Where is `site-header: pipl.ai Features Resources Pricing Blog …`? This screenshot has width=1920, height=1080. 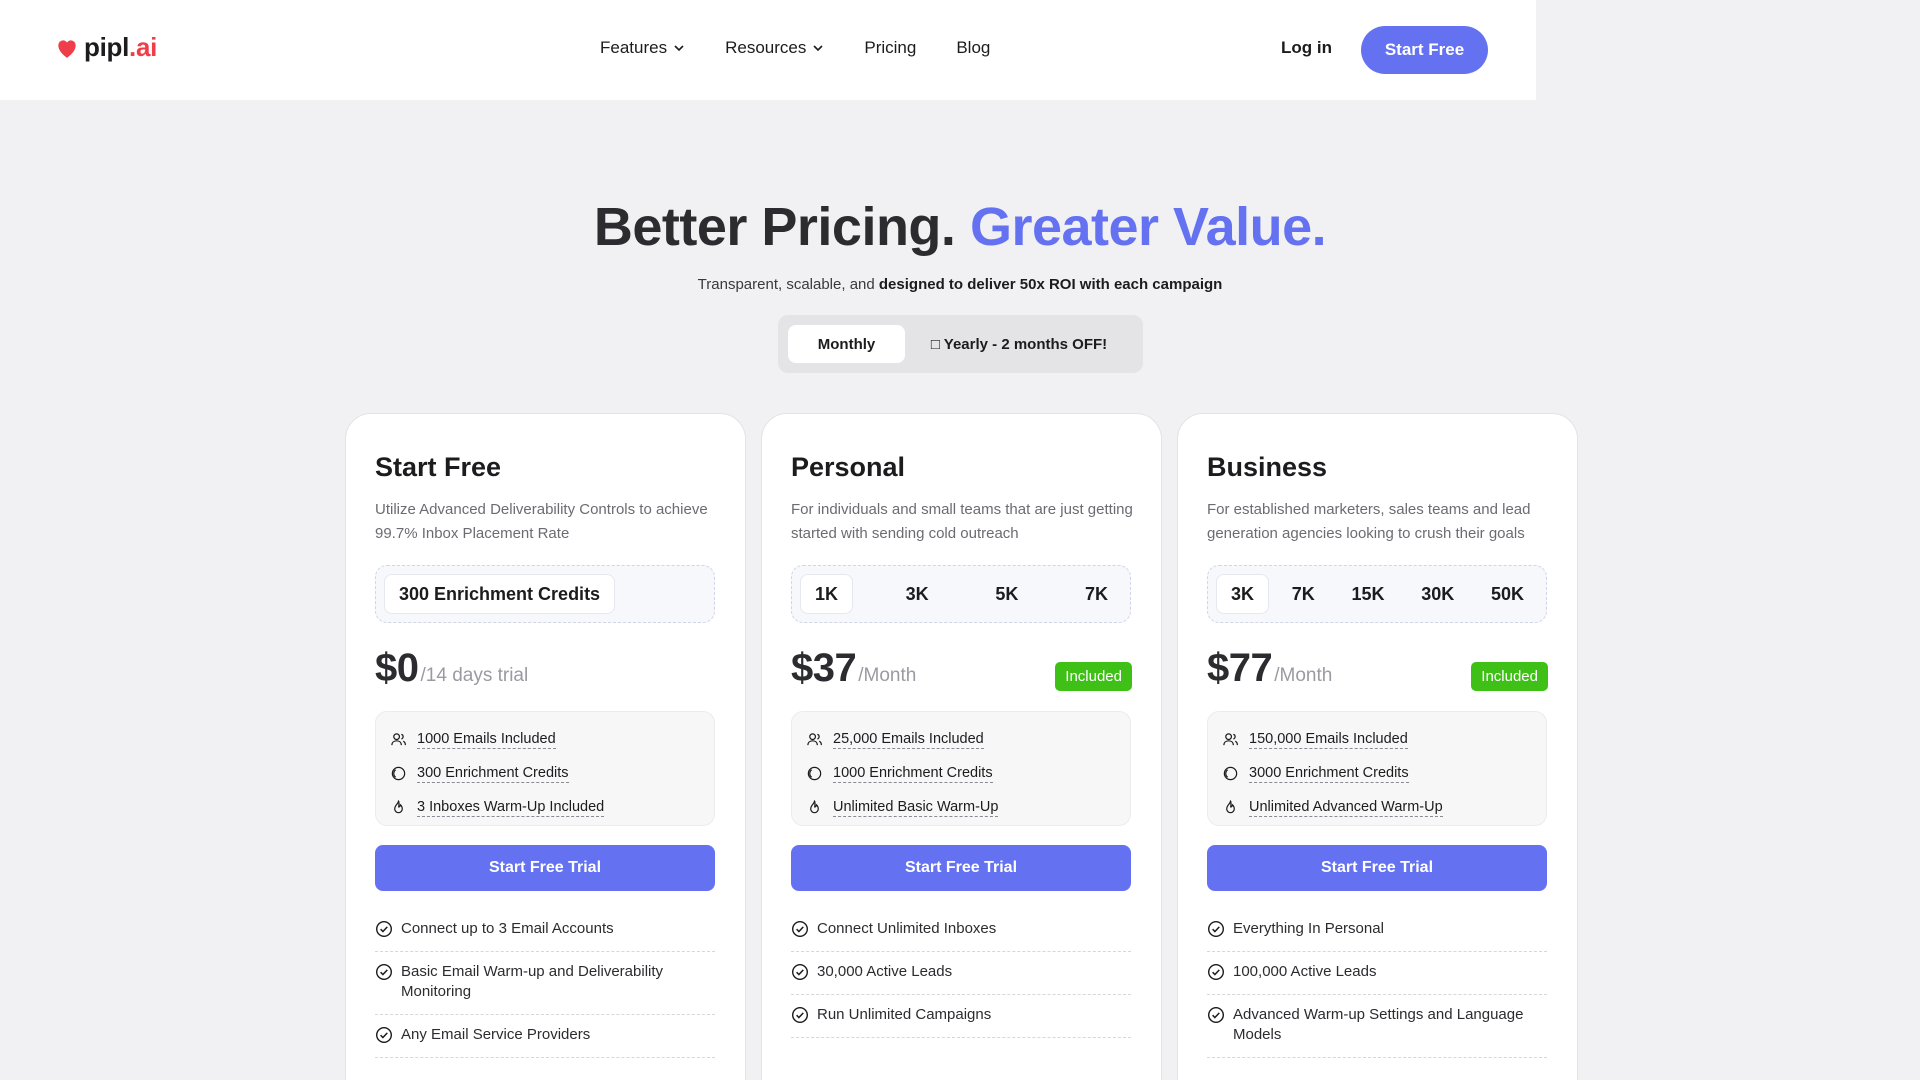 site-header: pipl.ai Features Resources Pricing Blog … is located at coordinates (768, 50).